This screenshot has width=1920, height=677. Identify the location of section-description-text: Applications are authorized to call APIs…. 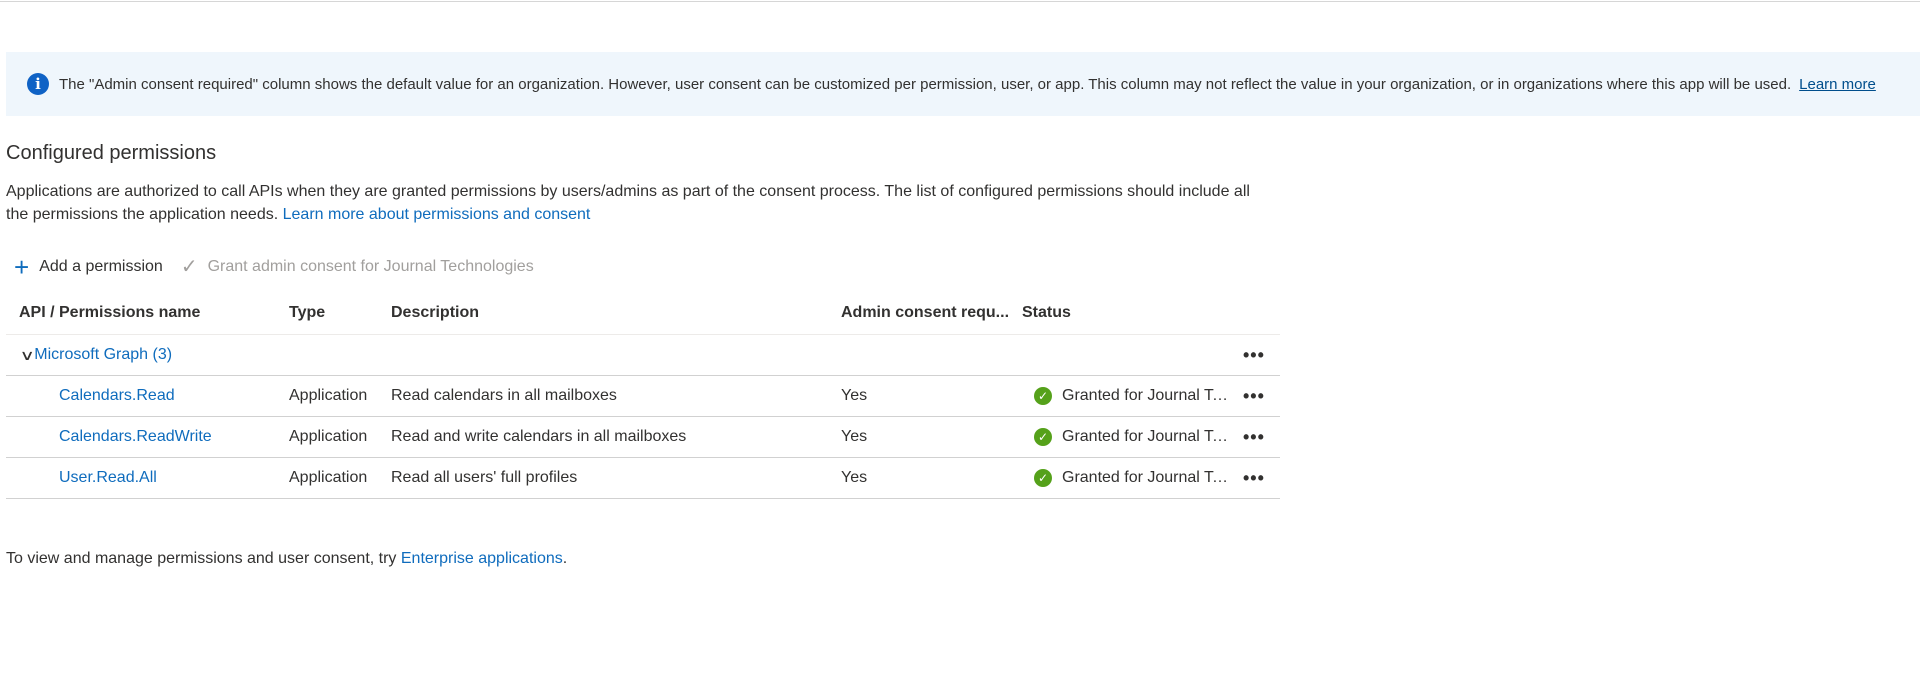
(628, 203).